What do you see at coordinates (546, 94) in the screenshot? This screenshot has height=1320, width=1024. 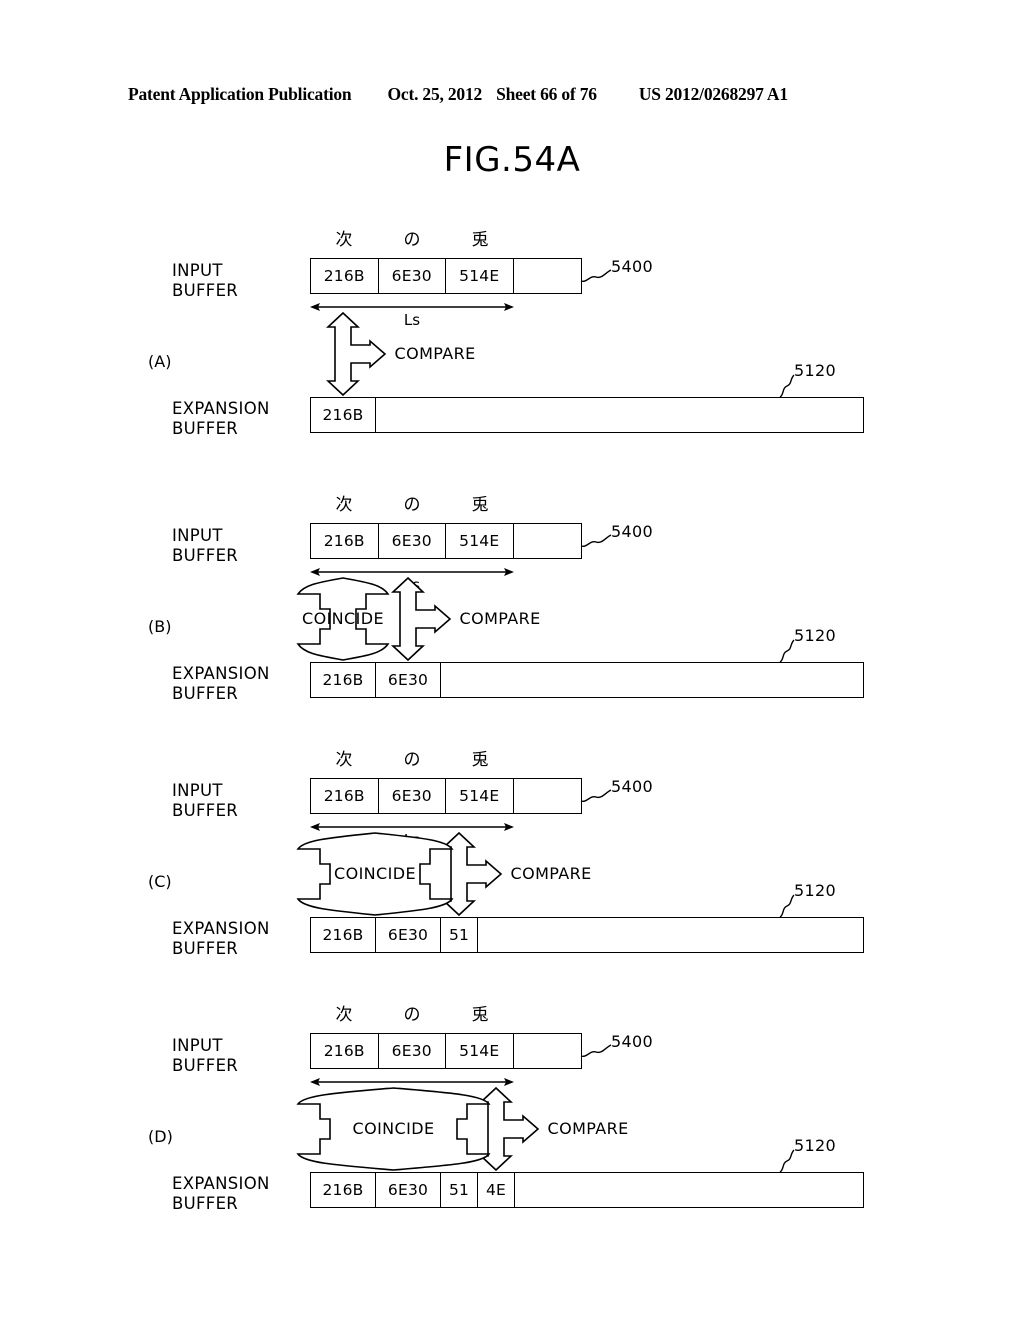 I see `header-sheet: Sheet 66 of 76` at bounding box center [546, 94].